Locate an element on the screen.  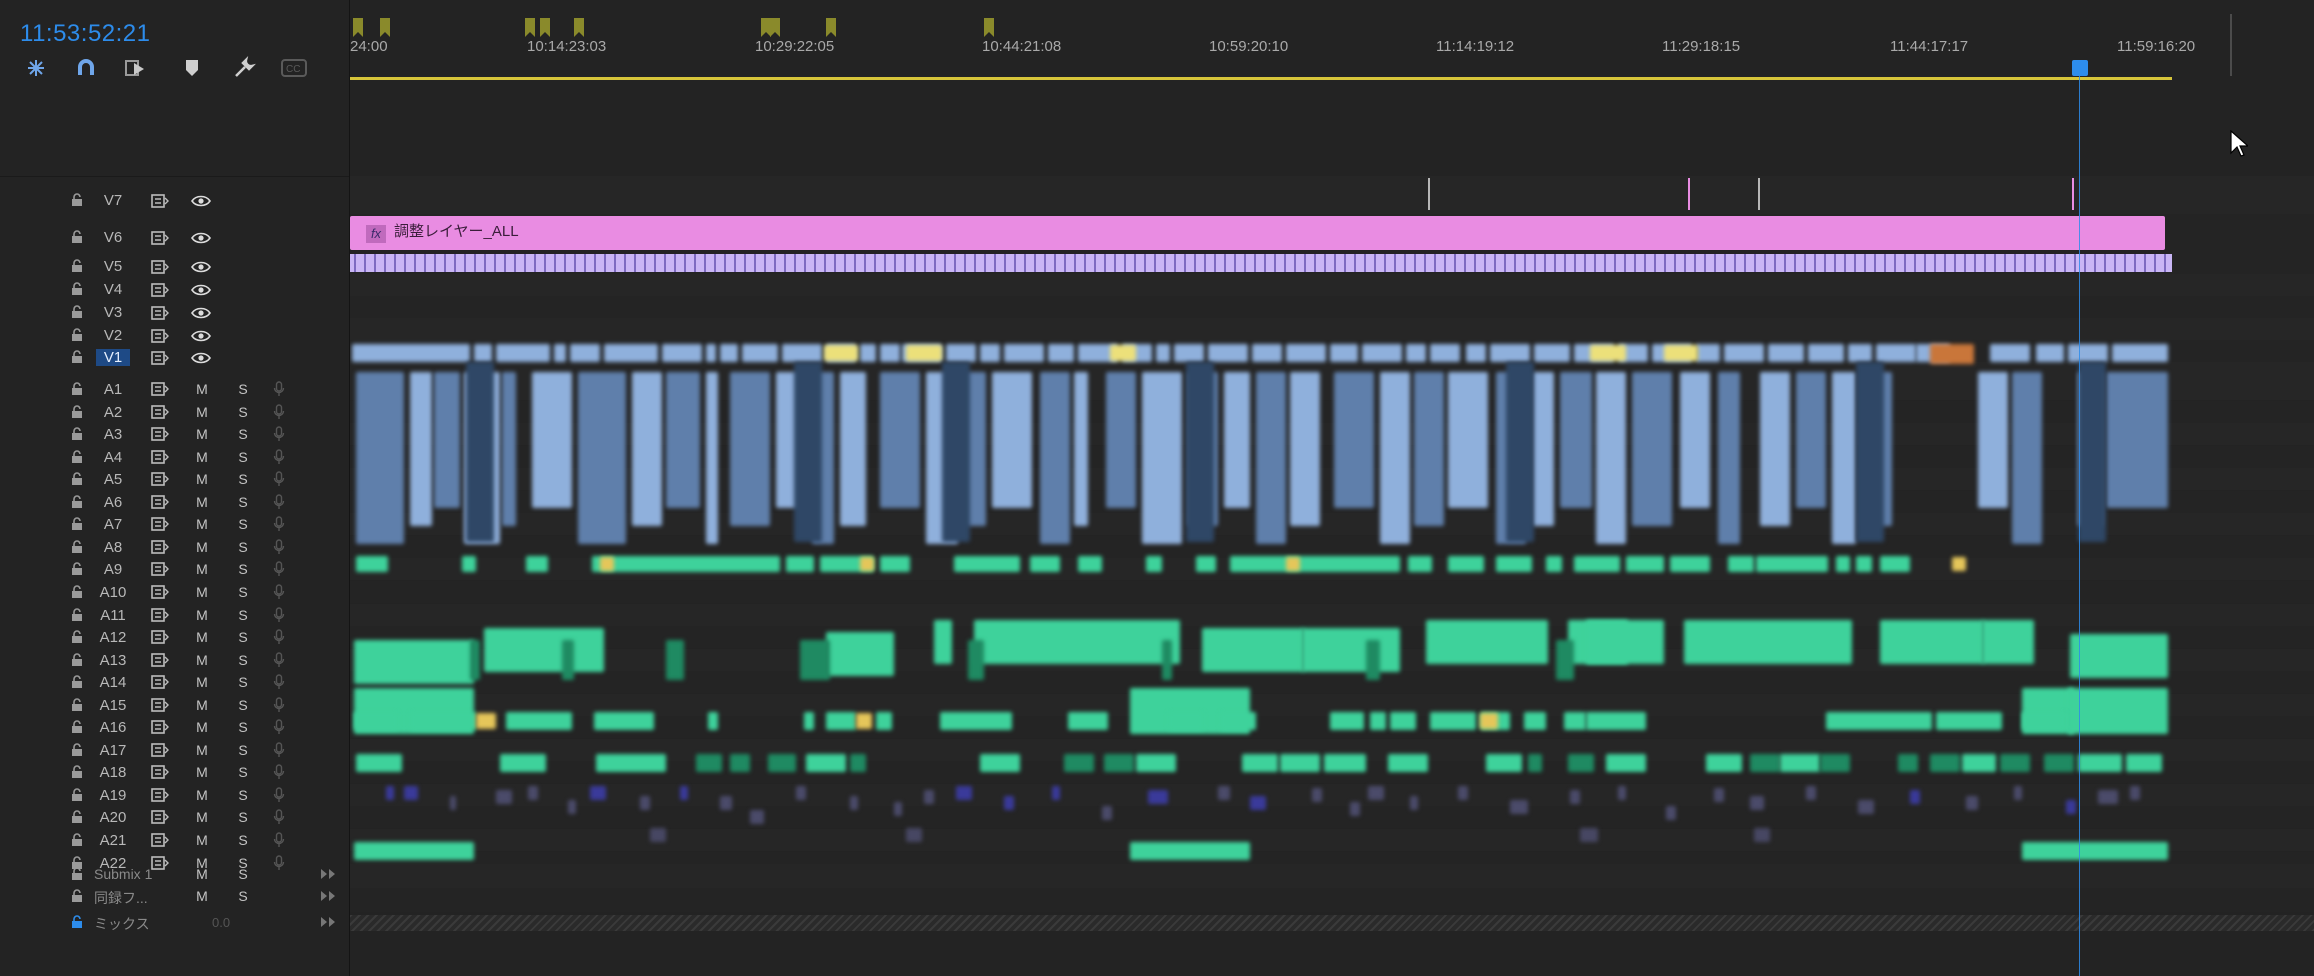
marker is located at coordinates (530, 27).